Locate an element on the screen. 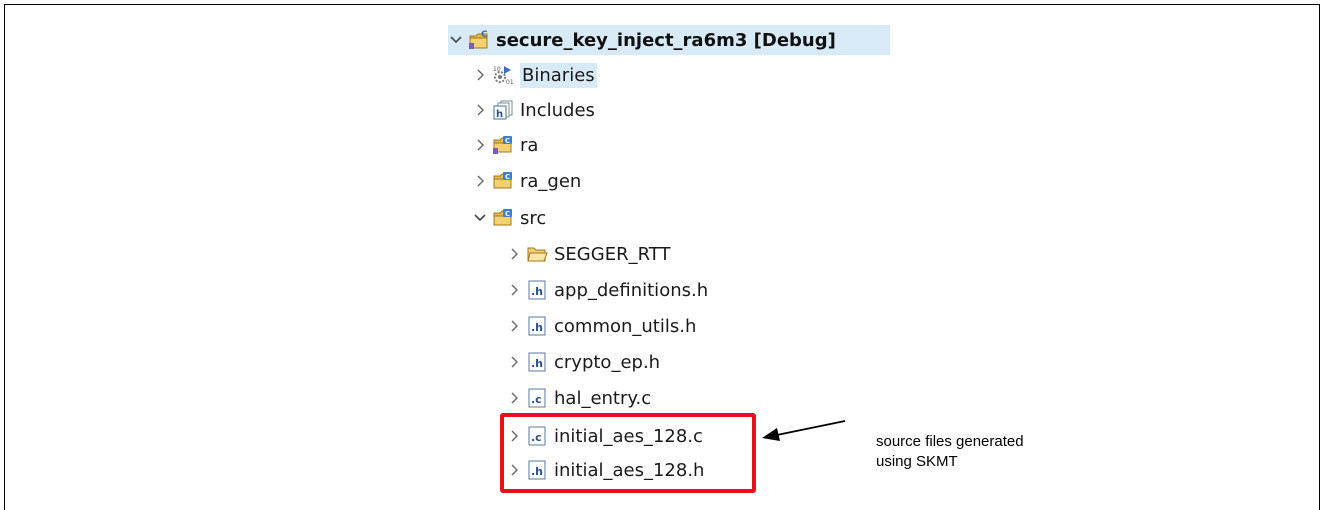  annotation-line-2: using SKMT is located at coordinates (917, 461).